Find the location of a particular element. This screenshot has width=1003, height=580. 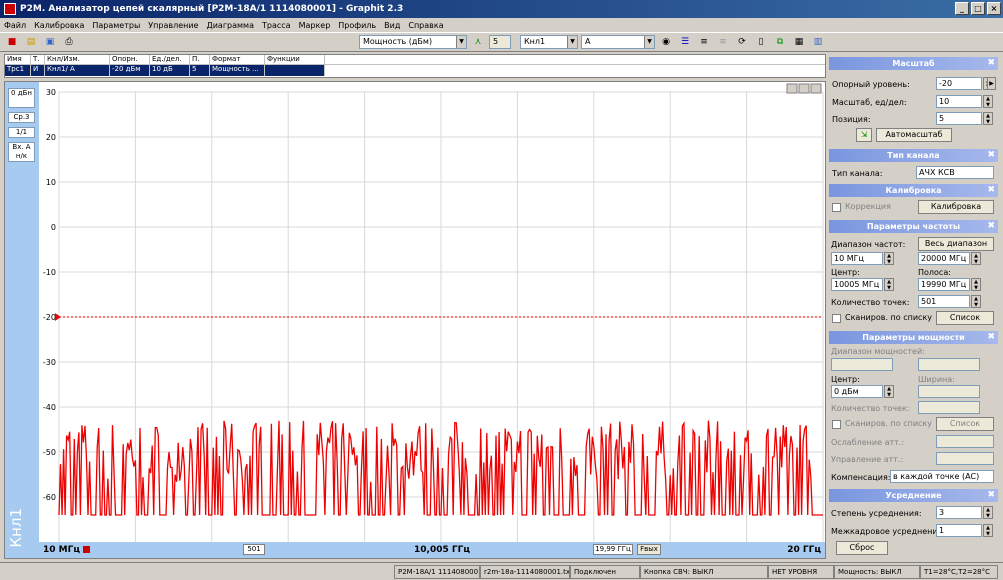

menu-control: Управление is located at coordinates (173, 25).